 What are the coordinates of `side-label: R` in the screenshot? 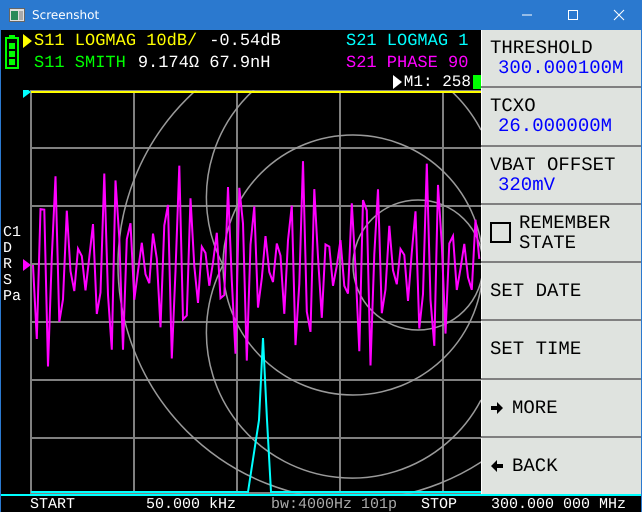 It's located at (7, 265).